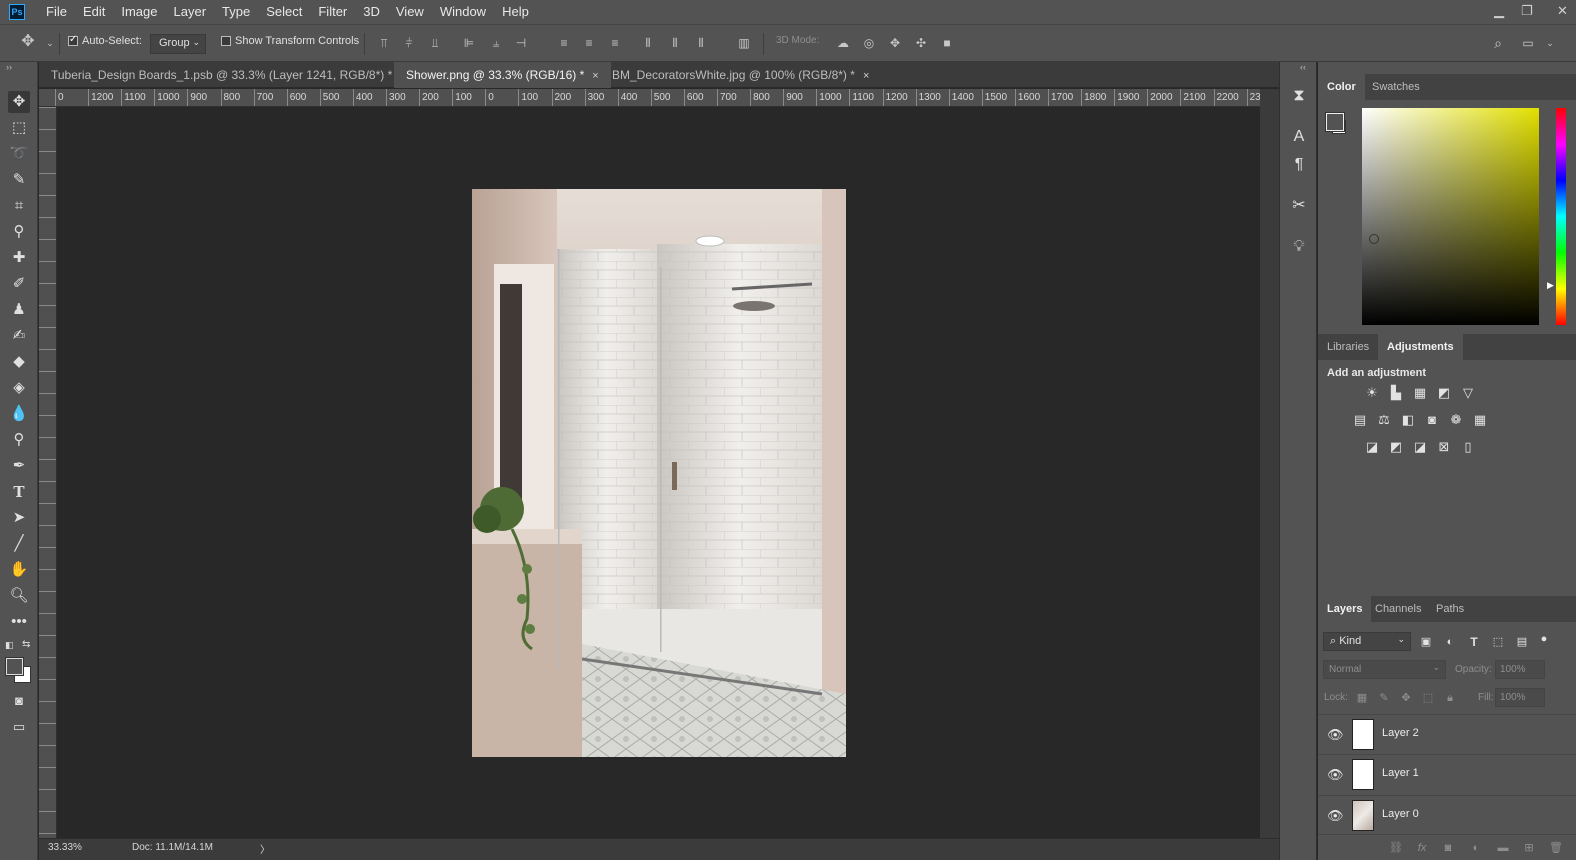  What do you see at coordinates (332, 12) in the screenshot?
I see `menu-filter: Filter` at bounding box center [332, 12].